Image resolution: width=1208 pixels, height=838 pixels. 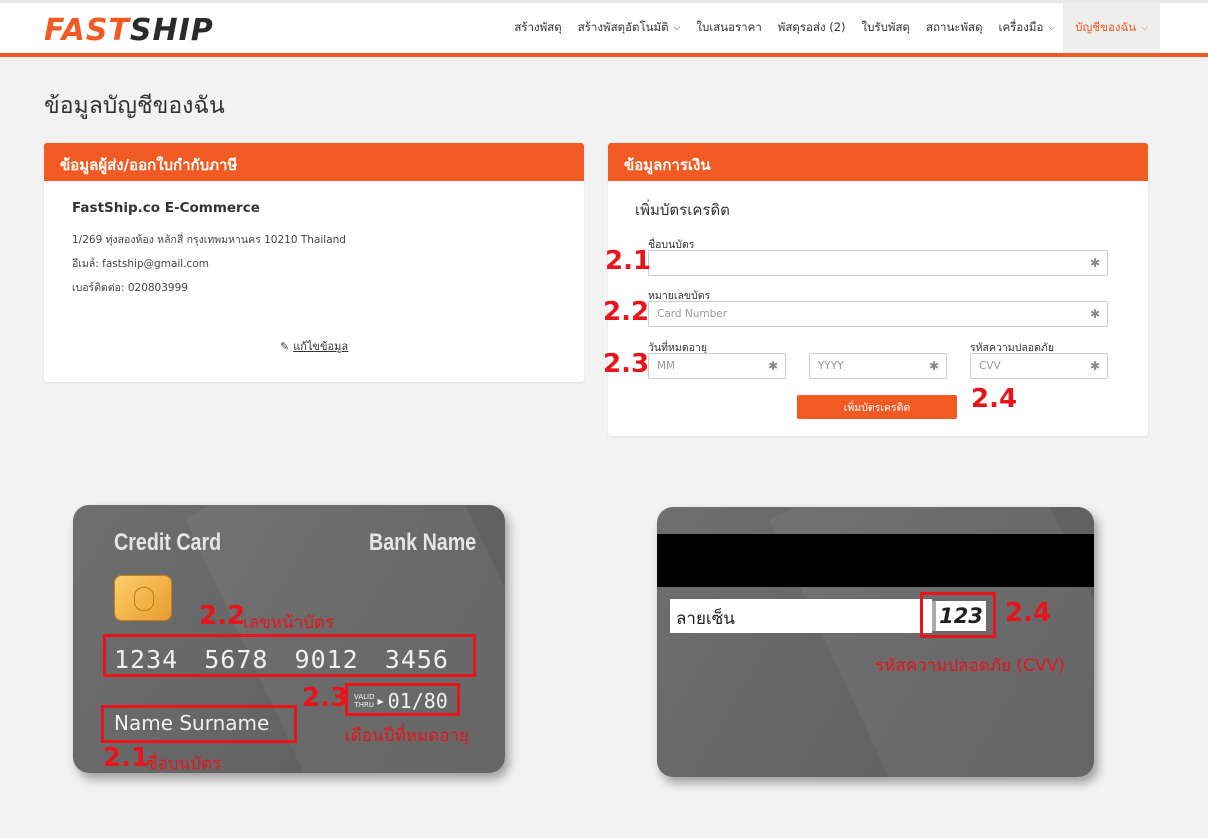 What do you see at coordinates (629, 28) in the screenshot?
I see `nav-auto-create-parcel: สร้างพัสดุอัตโนมัติ ⌵` at bounding box center [629, 28].